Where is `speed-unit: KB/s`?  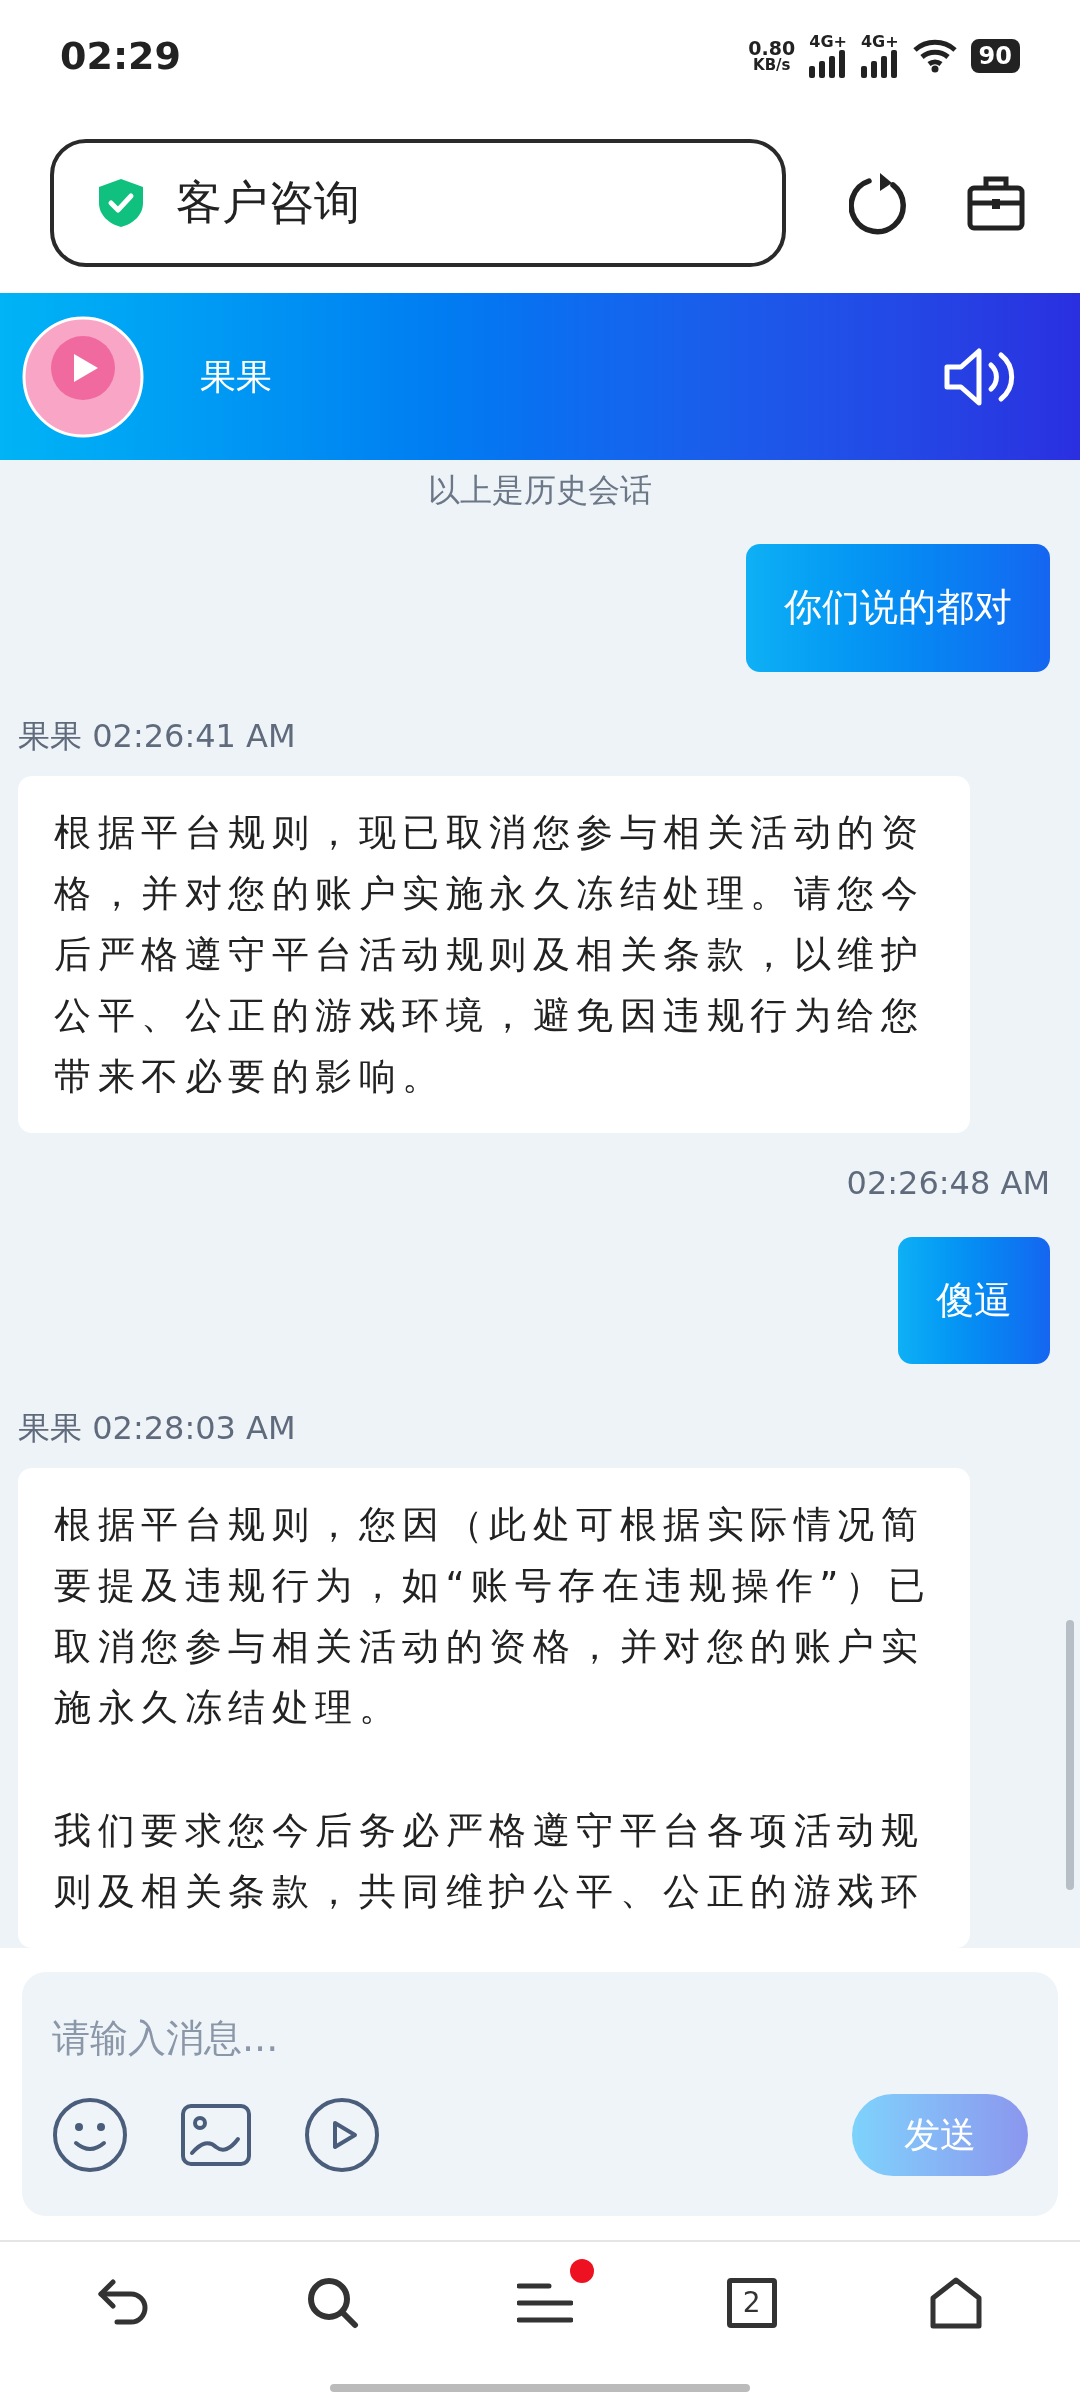
speed-unit: KB/s is located at coordinates (772, 65).